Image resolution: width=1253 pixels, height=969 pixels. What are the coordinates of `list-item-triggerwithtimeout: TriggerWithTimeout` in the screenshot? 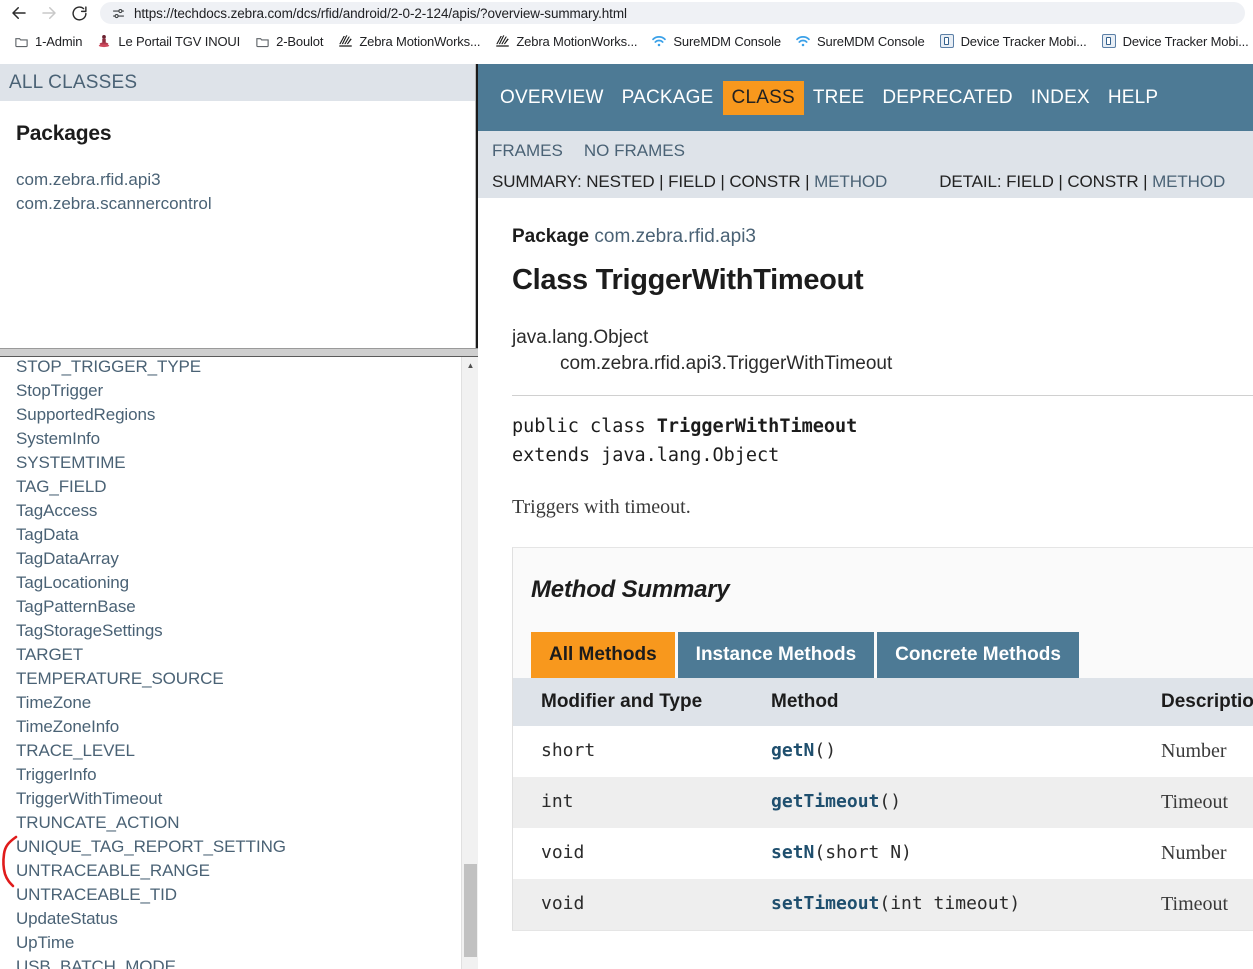 It's located at (238, 799).